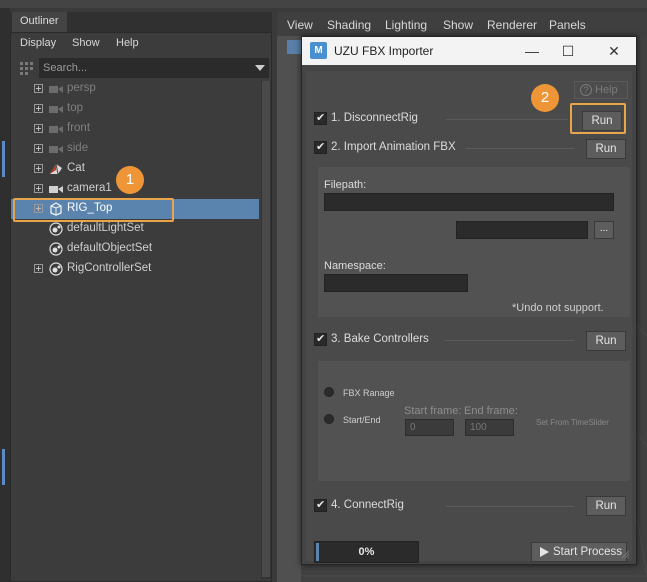  I want to click on search-filter-icon, so click(27, 68).